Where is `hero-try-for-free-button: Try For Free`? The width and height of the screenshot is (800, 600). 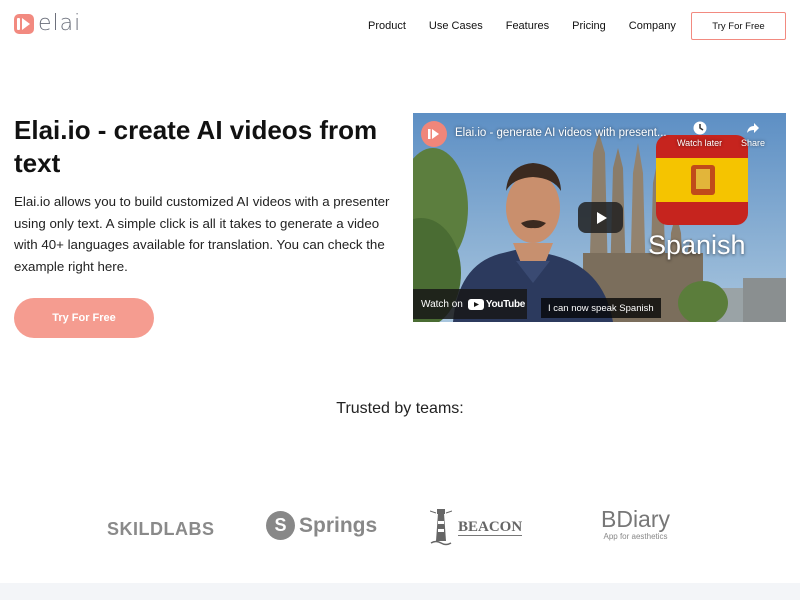 hero-try-for-free-button: Try For Free is located at coordinates (84, 318).